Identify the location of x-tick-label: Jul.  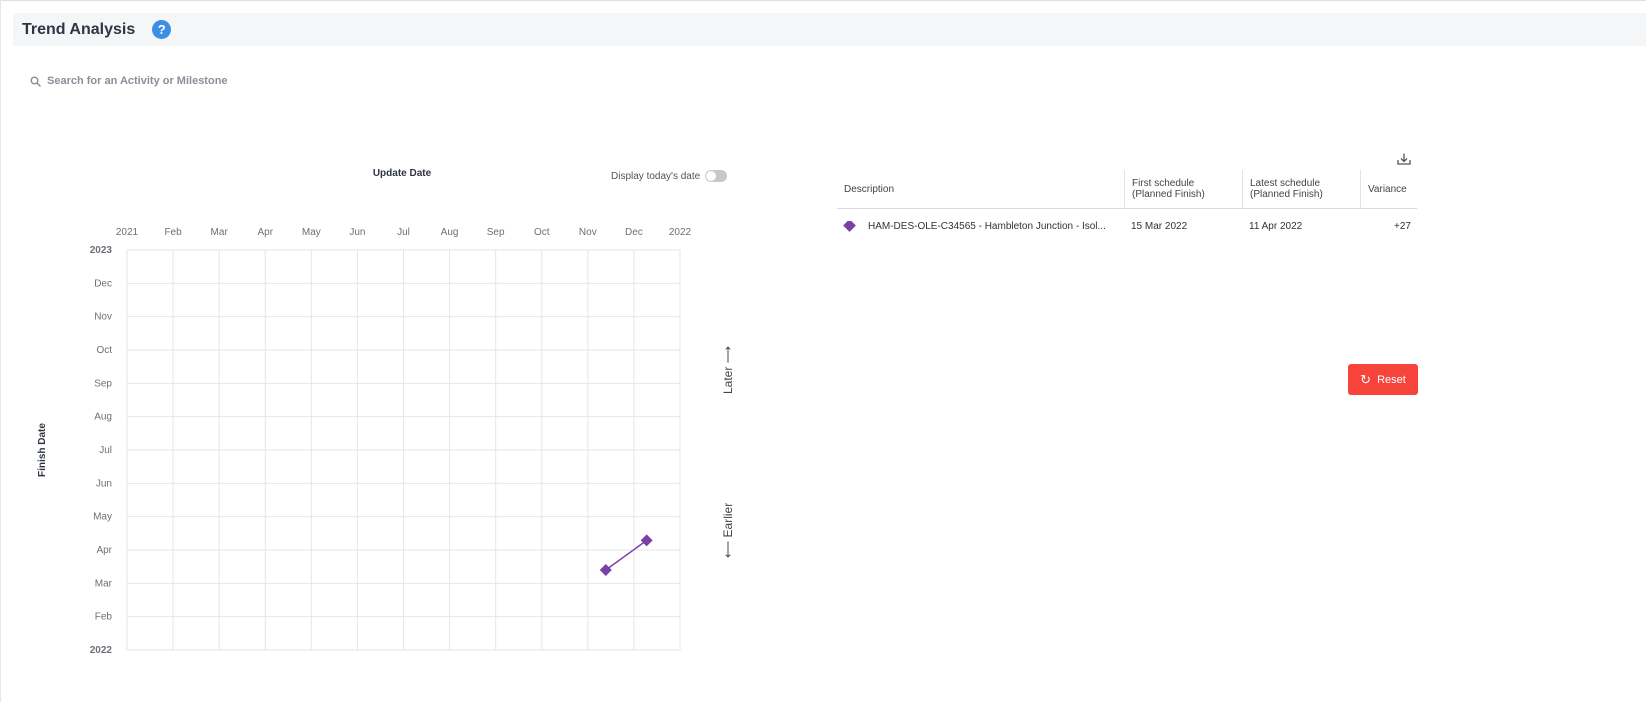
(403, 232).